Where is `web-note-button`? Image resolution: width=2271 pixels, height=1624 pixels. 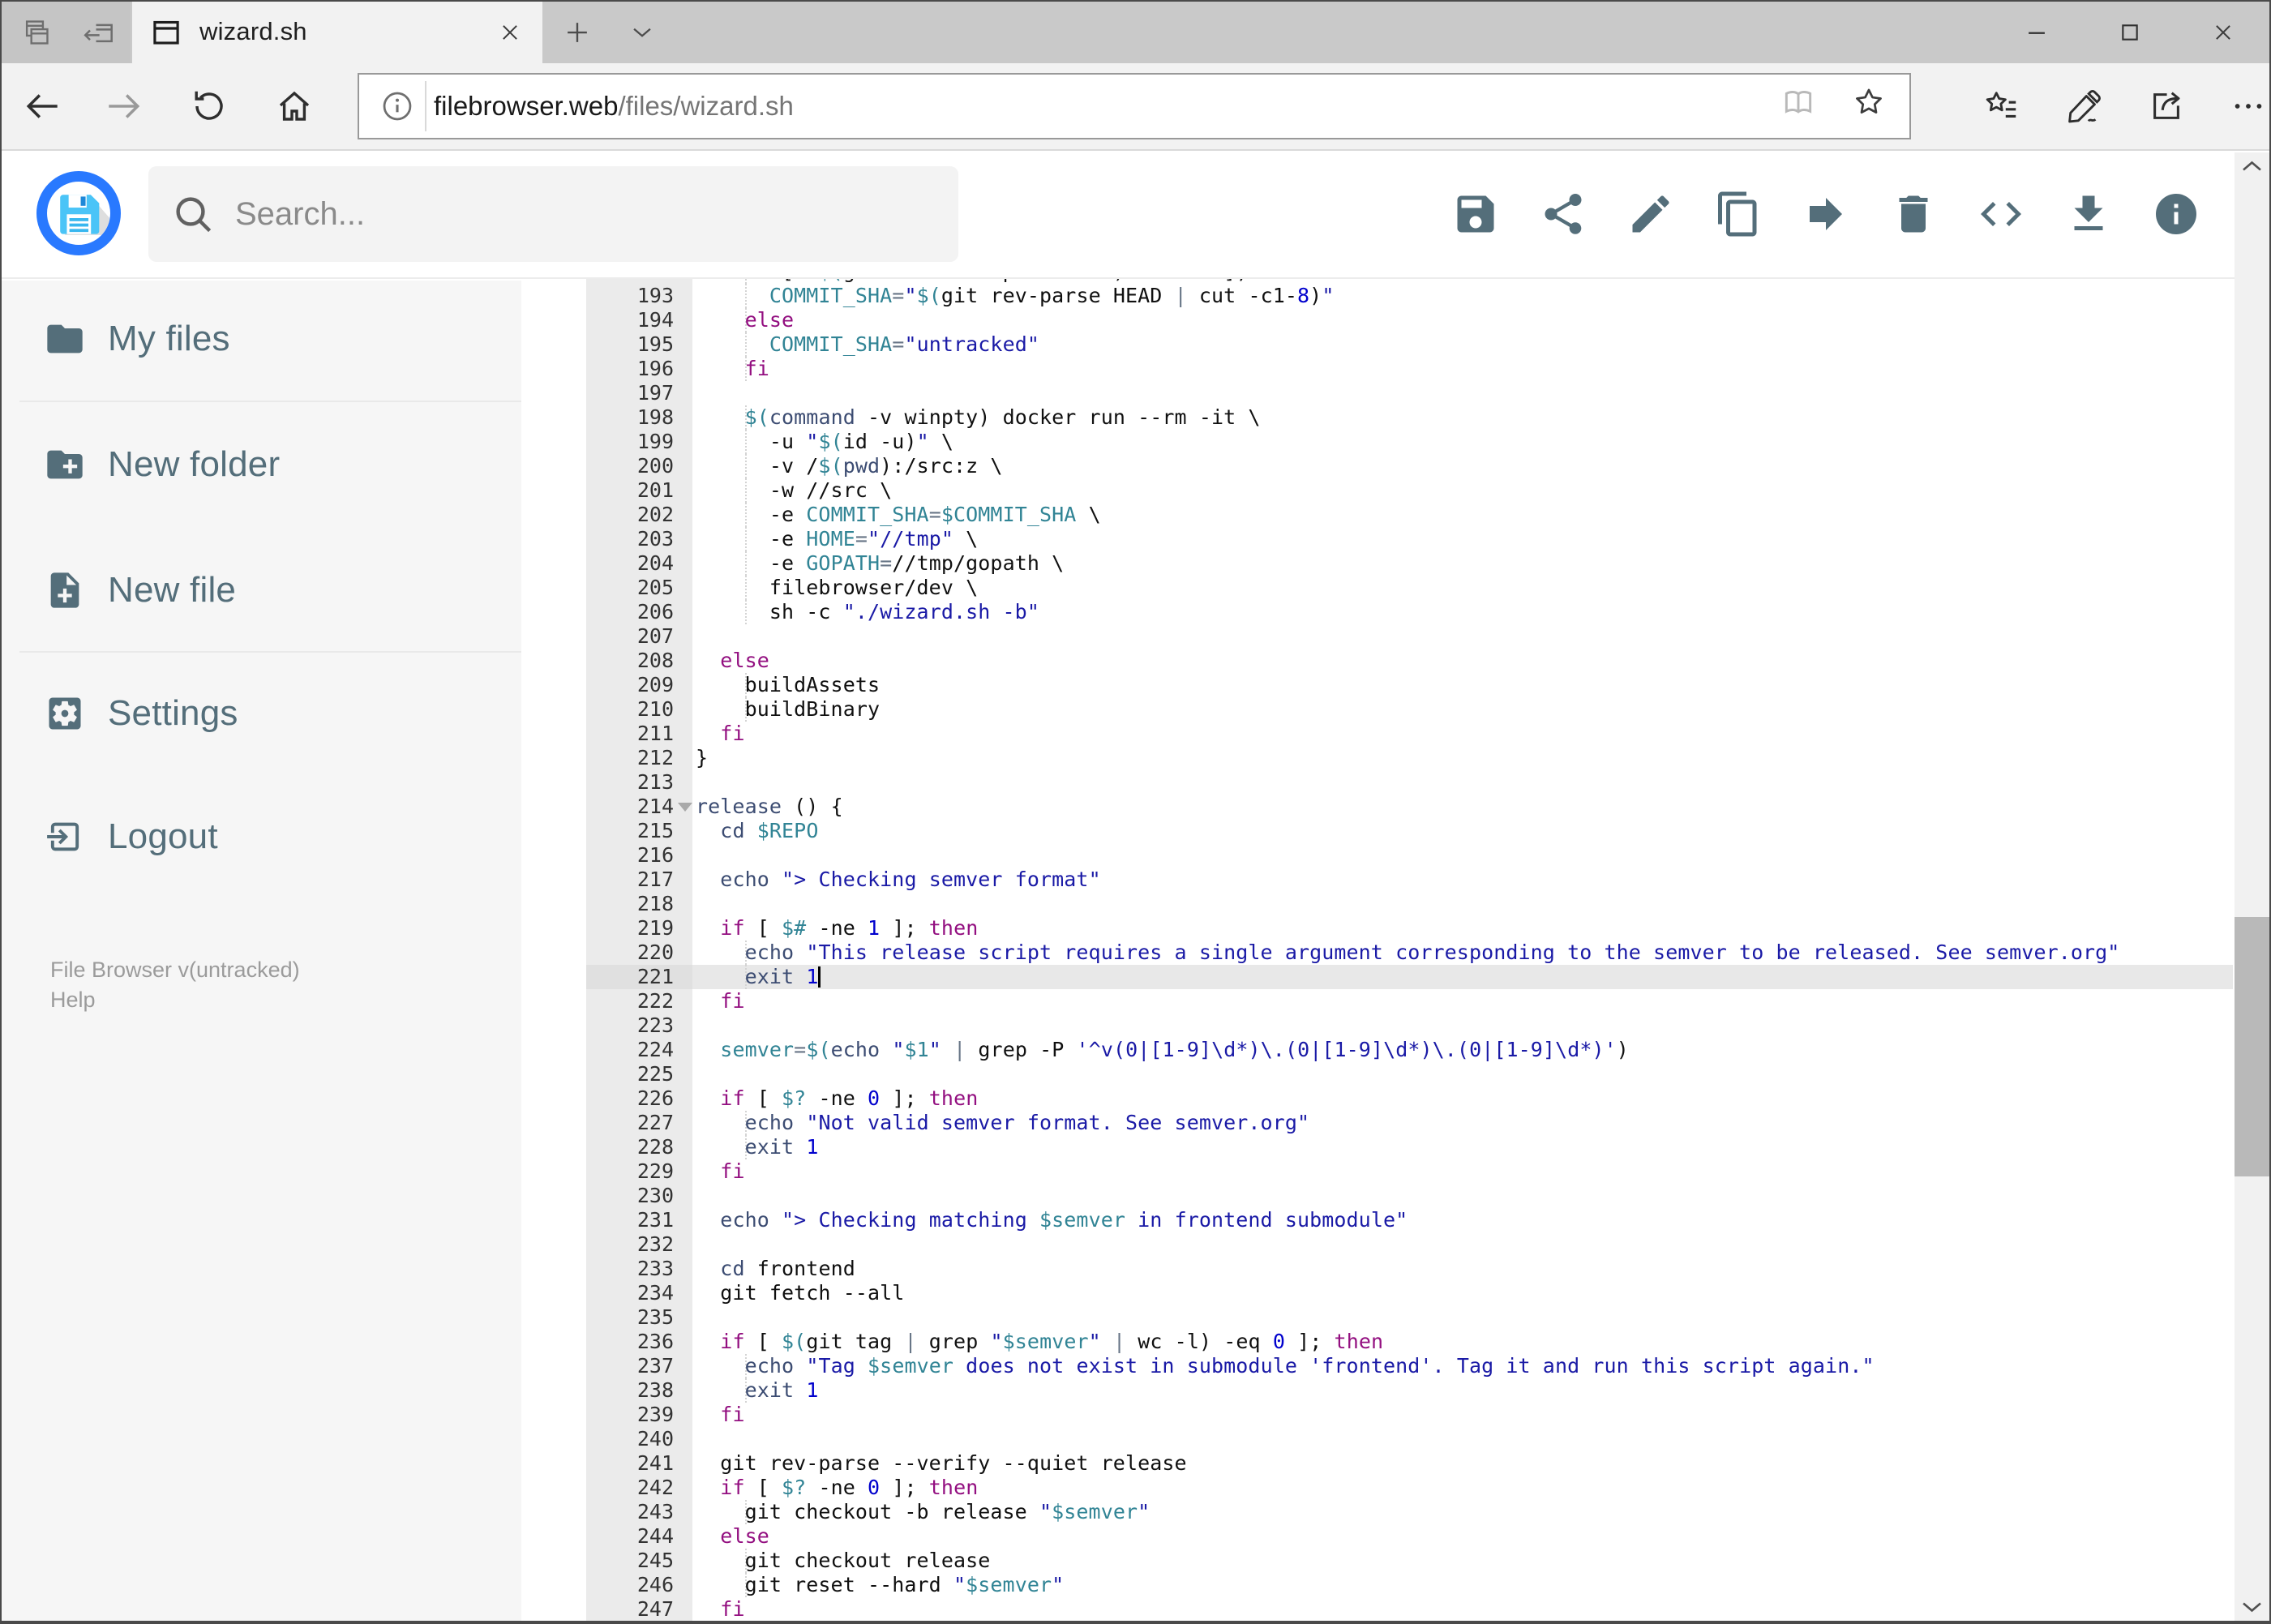 web-note-button is located at coordinates (2084, 106).